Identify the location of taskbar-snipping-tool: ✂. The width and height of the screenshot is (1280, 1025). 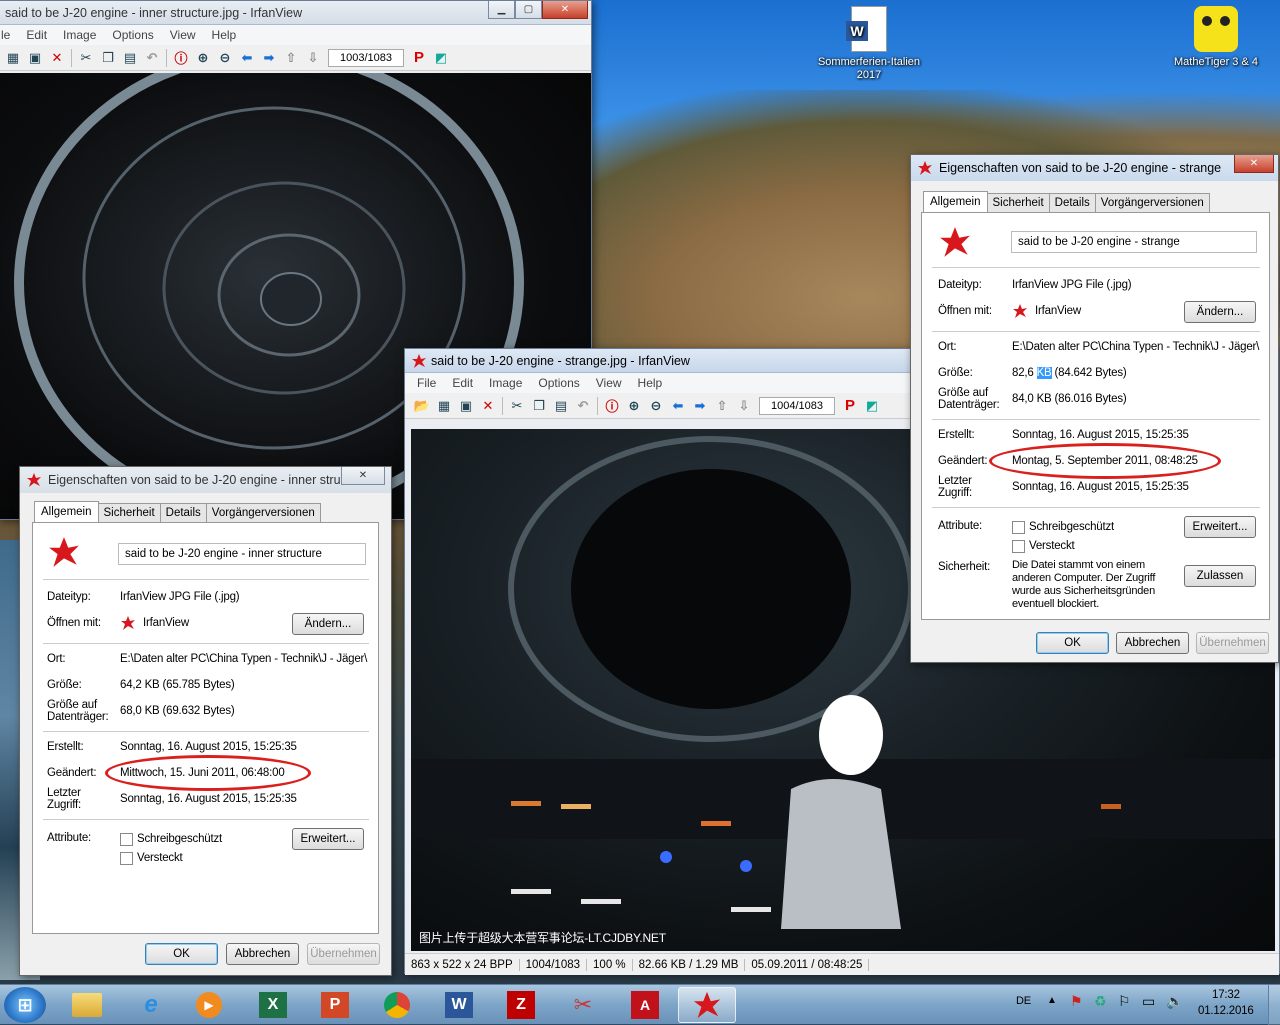
(583, 1005).